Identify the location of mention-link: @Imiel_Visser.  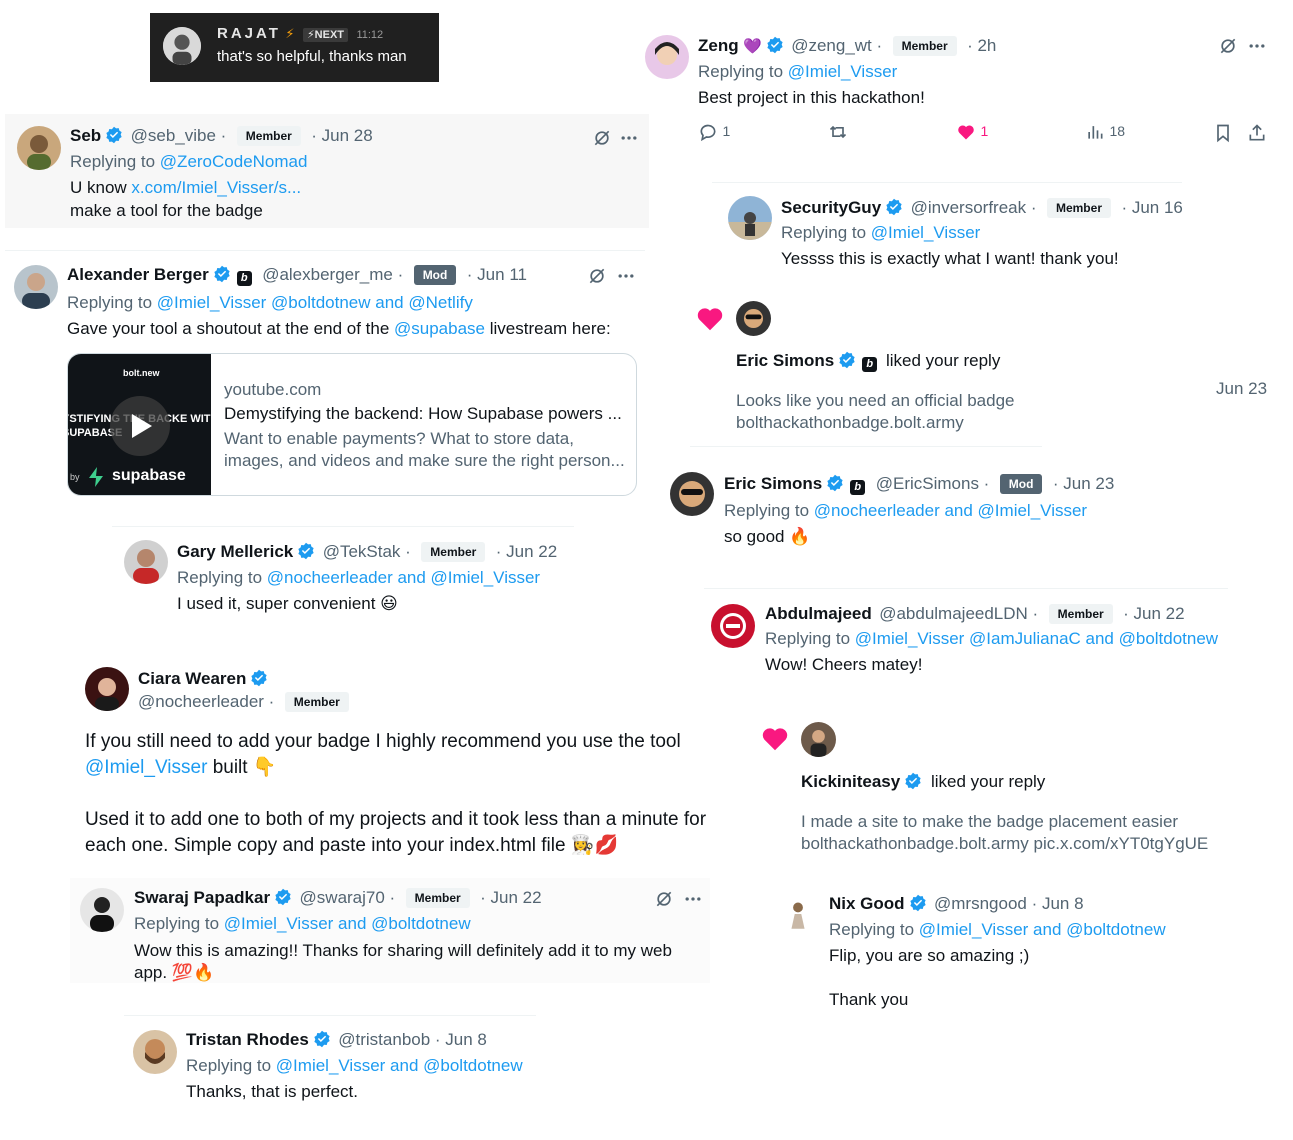
(146, 767).